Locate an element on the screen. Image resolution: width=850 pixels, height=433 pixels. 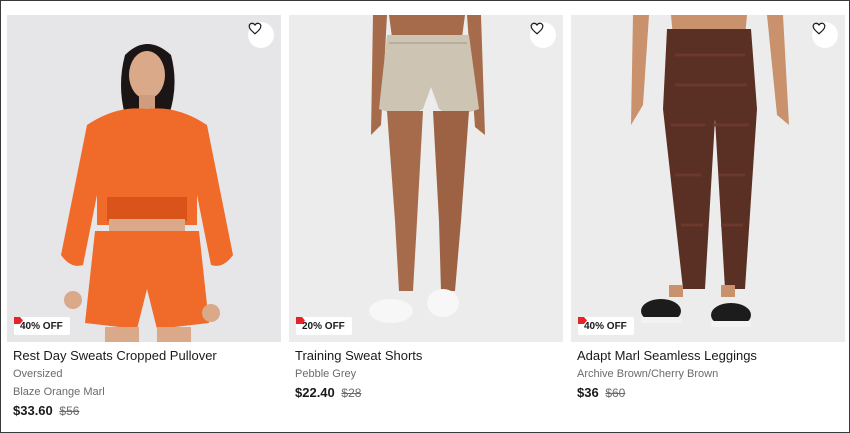
product-price: $36 $60 is located at coordinates (711, 393).